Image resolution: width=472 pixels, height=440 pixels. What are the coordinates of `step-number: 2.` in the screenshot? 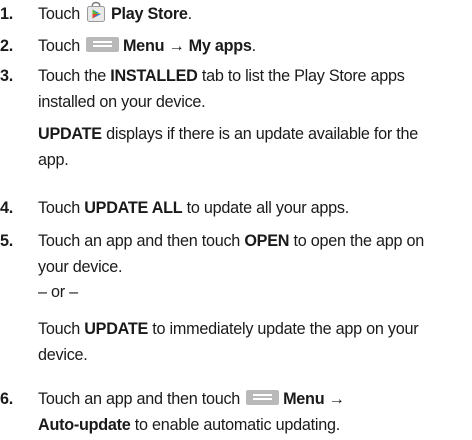 It's located at (7, 46).